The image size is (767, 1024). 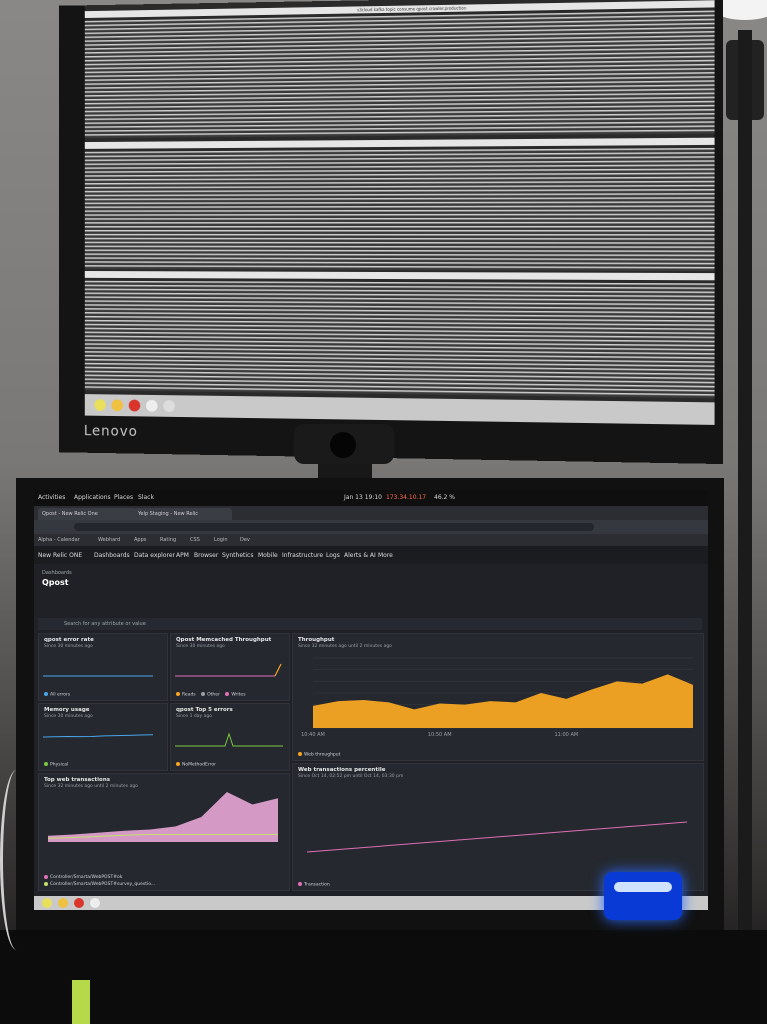 I want to click on bookmark: Webhard, so click(x=109, y=540).